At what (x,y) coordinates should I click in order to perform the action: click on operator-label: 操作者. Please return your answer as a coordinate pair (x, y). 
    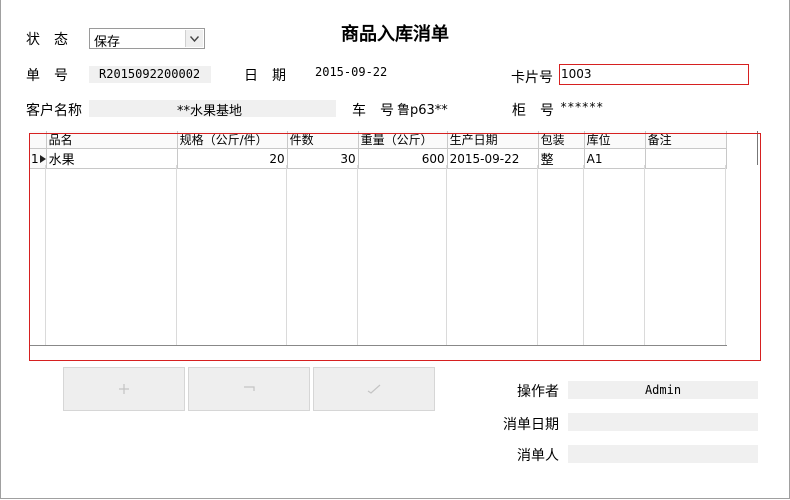
    Looking at the image, I should click on (538, 392).